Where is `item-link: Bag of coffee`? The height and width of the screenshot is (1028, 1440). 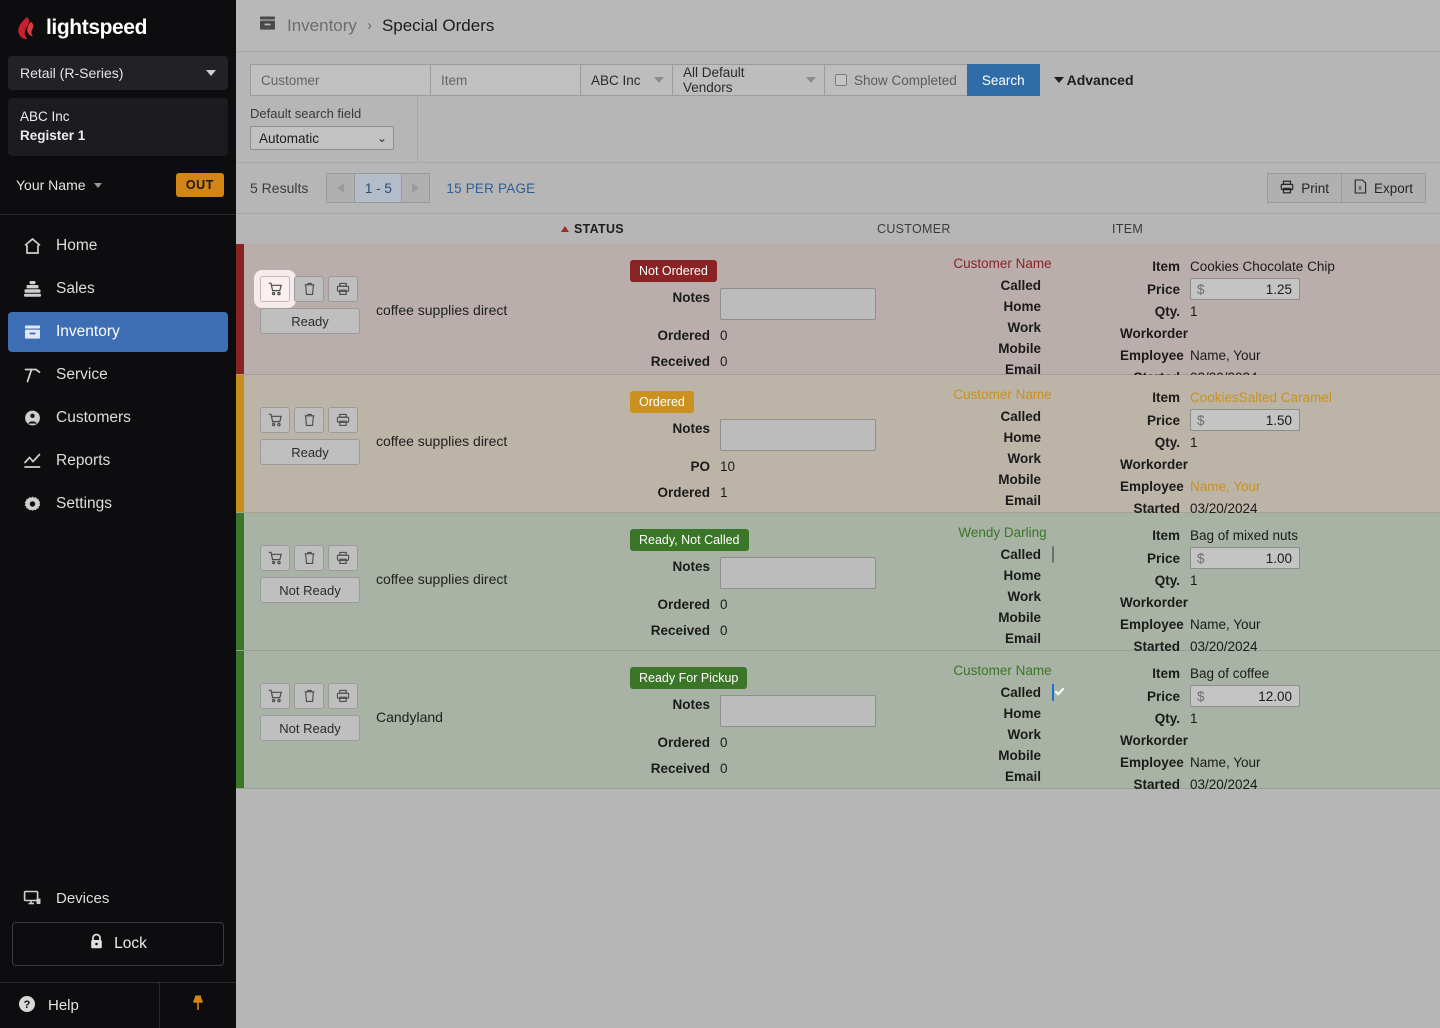
item-link: Bag of coffee is located at coordinates (1229, 673).